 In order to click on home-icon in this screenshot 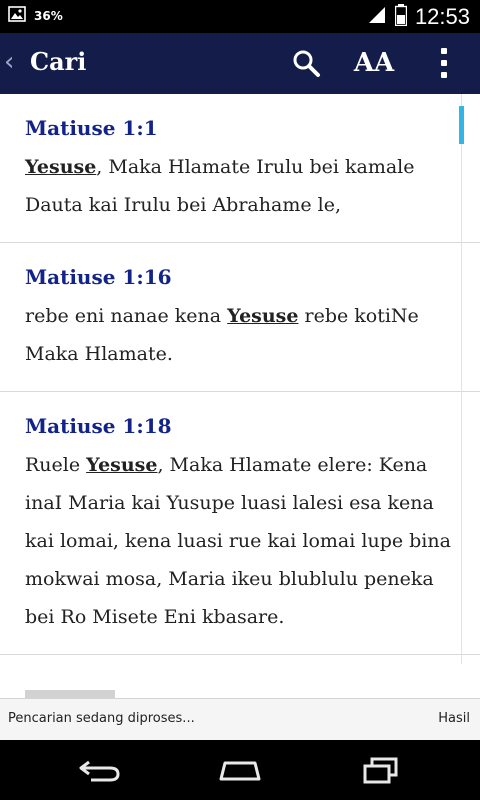, I will do `click(240, 770)`.